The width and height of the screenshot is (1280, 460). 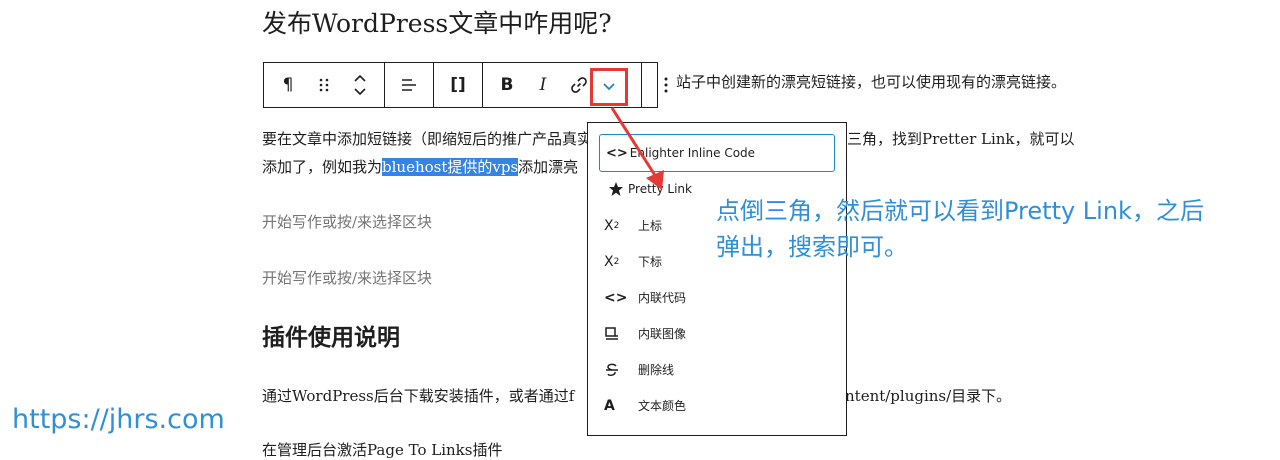 I want to click on toolbar-group-block: ¶, so click(x=324, y=85).